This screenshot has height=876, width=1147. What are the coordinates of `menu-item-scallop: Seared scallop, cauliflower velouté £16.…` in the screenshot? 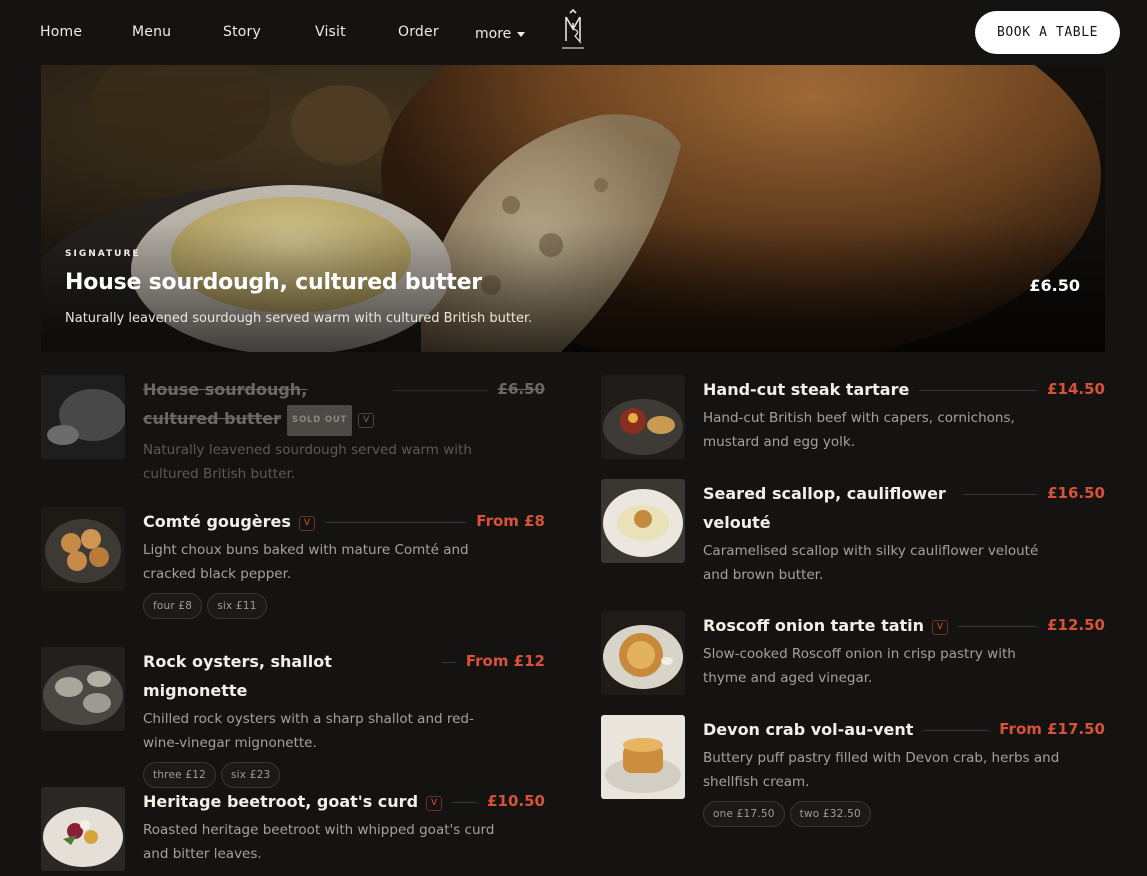 It's located at (853, 545).